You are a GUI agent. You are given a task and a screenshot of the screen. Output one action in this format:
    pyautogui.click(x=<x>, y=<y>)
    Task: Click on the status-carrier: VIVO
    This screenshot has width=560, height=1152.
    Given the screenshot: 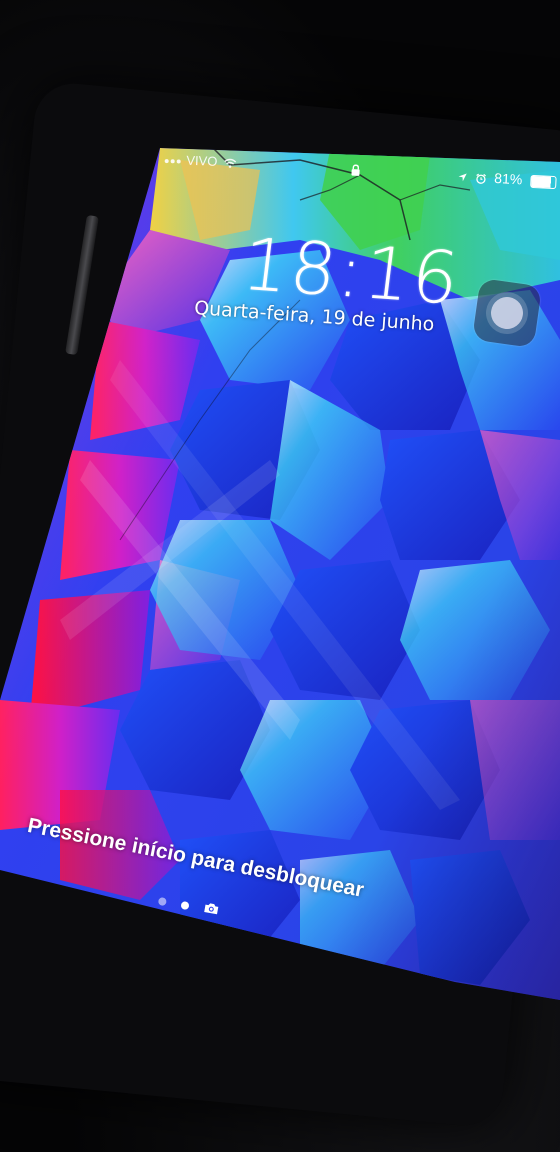 What is the action you would take?
    pyautogui.click(x=200, y=161)
    